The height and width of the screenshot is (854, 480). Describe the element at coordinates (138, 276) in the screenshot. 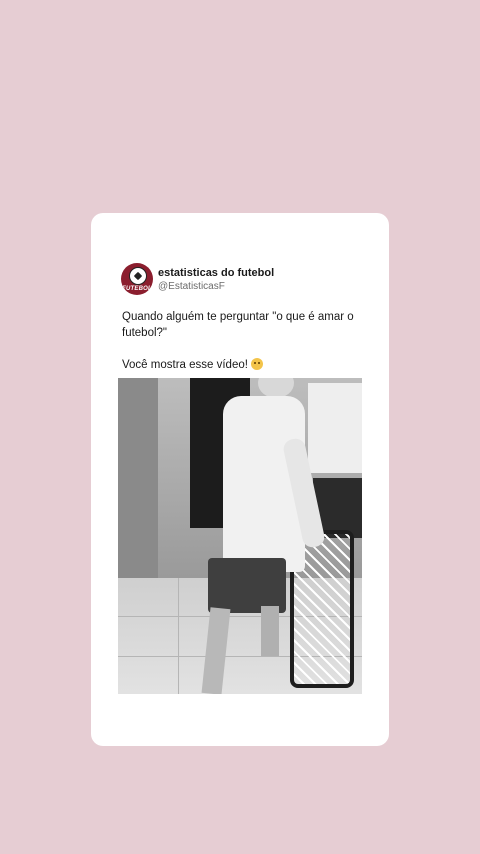

I see `soccer-ball-icon` at that location.